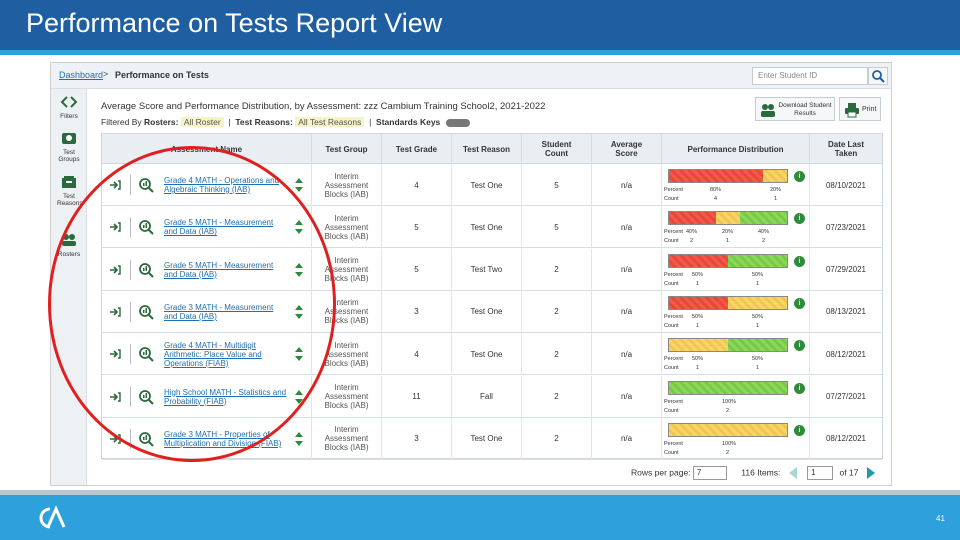 This screenshot has width=960, height=540. Describe the element at coordinates (709, 473) in the screenshot. I see `rows-per-page-input: 7` at that location.